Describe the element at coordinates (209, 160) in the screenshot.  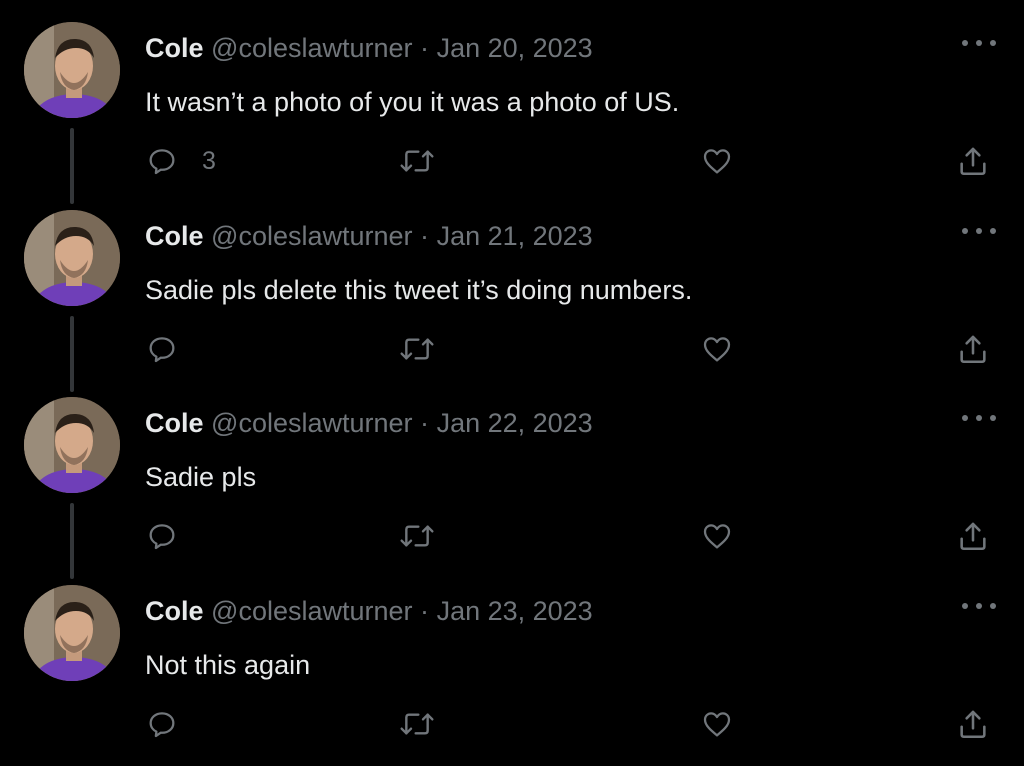
I see `reply-count: 3` at that location.